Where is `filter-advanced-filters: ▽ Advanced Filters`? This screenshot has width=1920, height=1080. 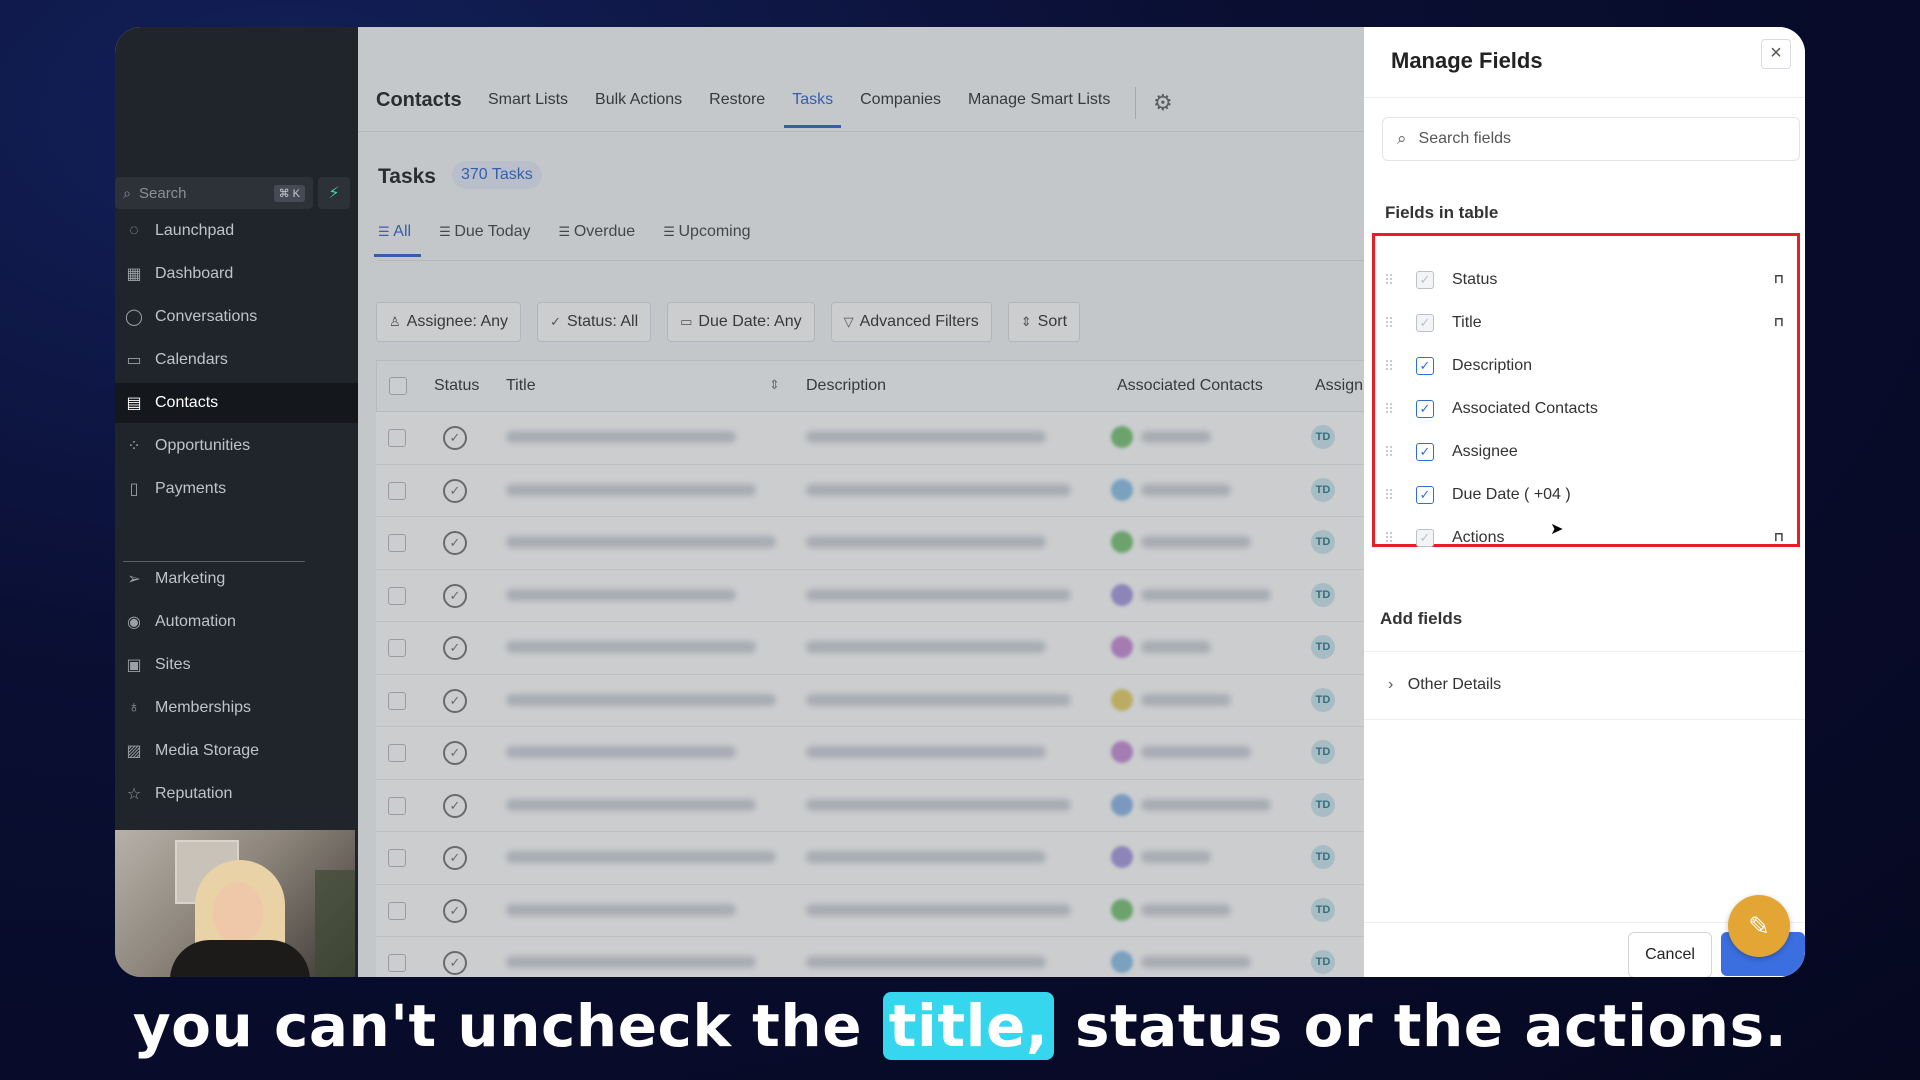
filter-advanced-filters: ▽ Advanced Filters is located at coordinates (911, 322).